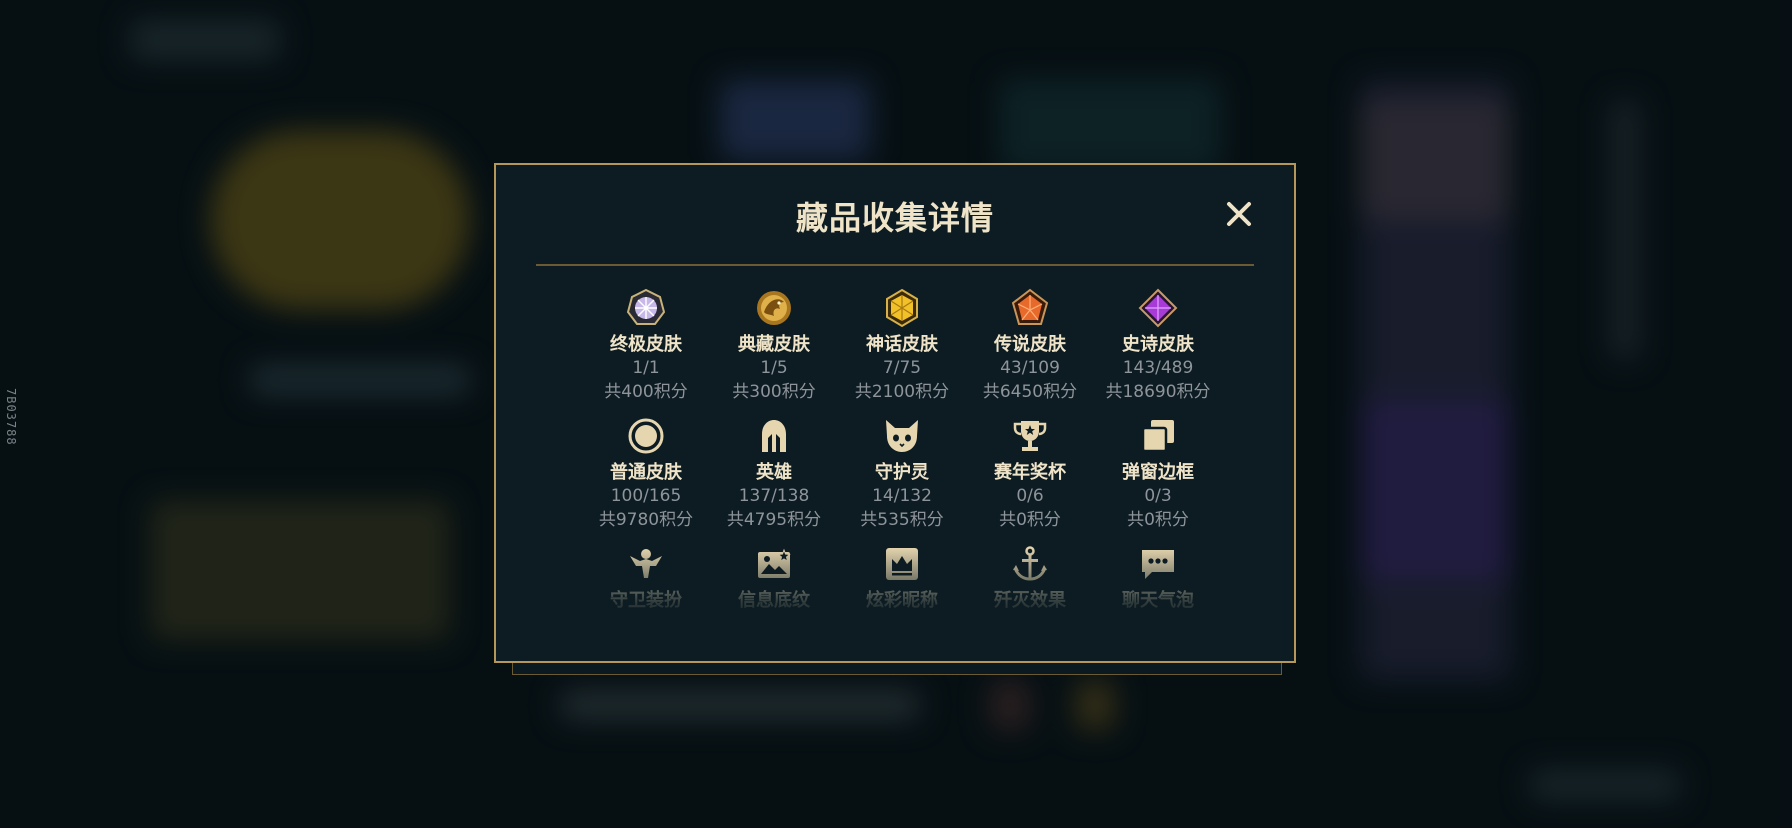  What do you see at coordinates (1030, 472) in the screenshot?
I see `item-name: 赛年奖杯` at bounding box center [1030, 472].